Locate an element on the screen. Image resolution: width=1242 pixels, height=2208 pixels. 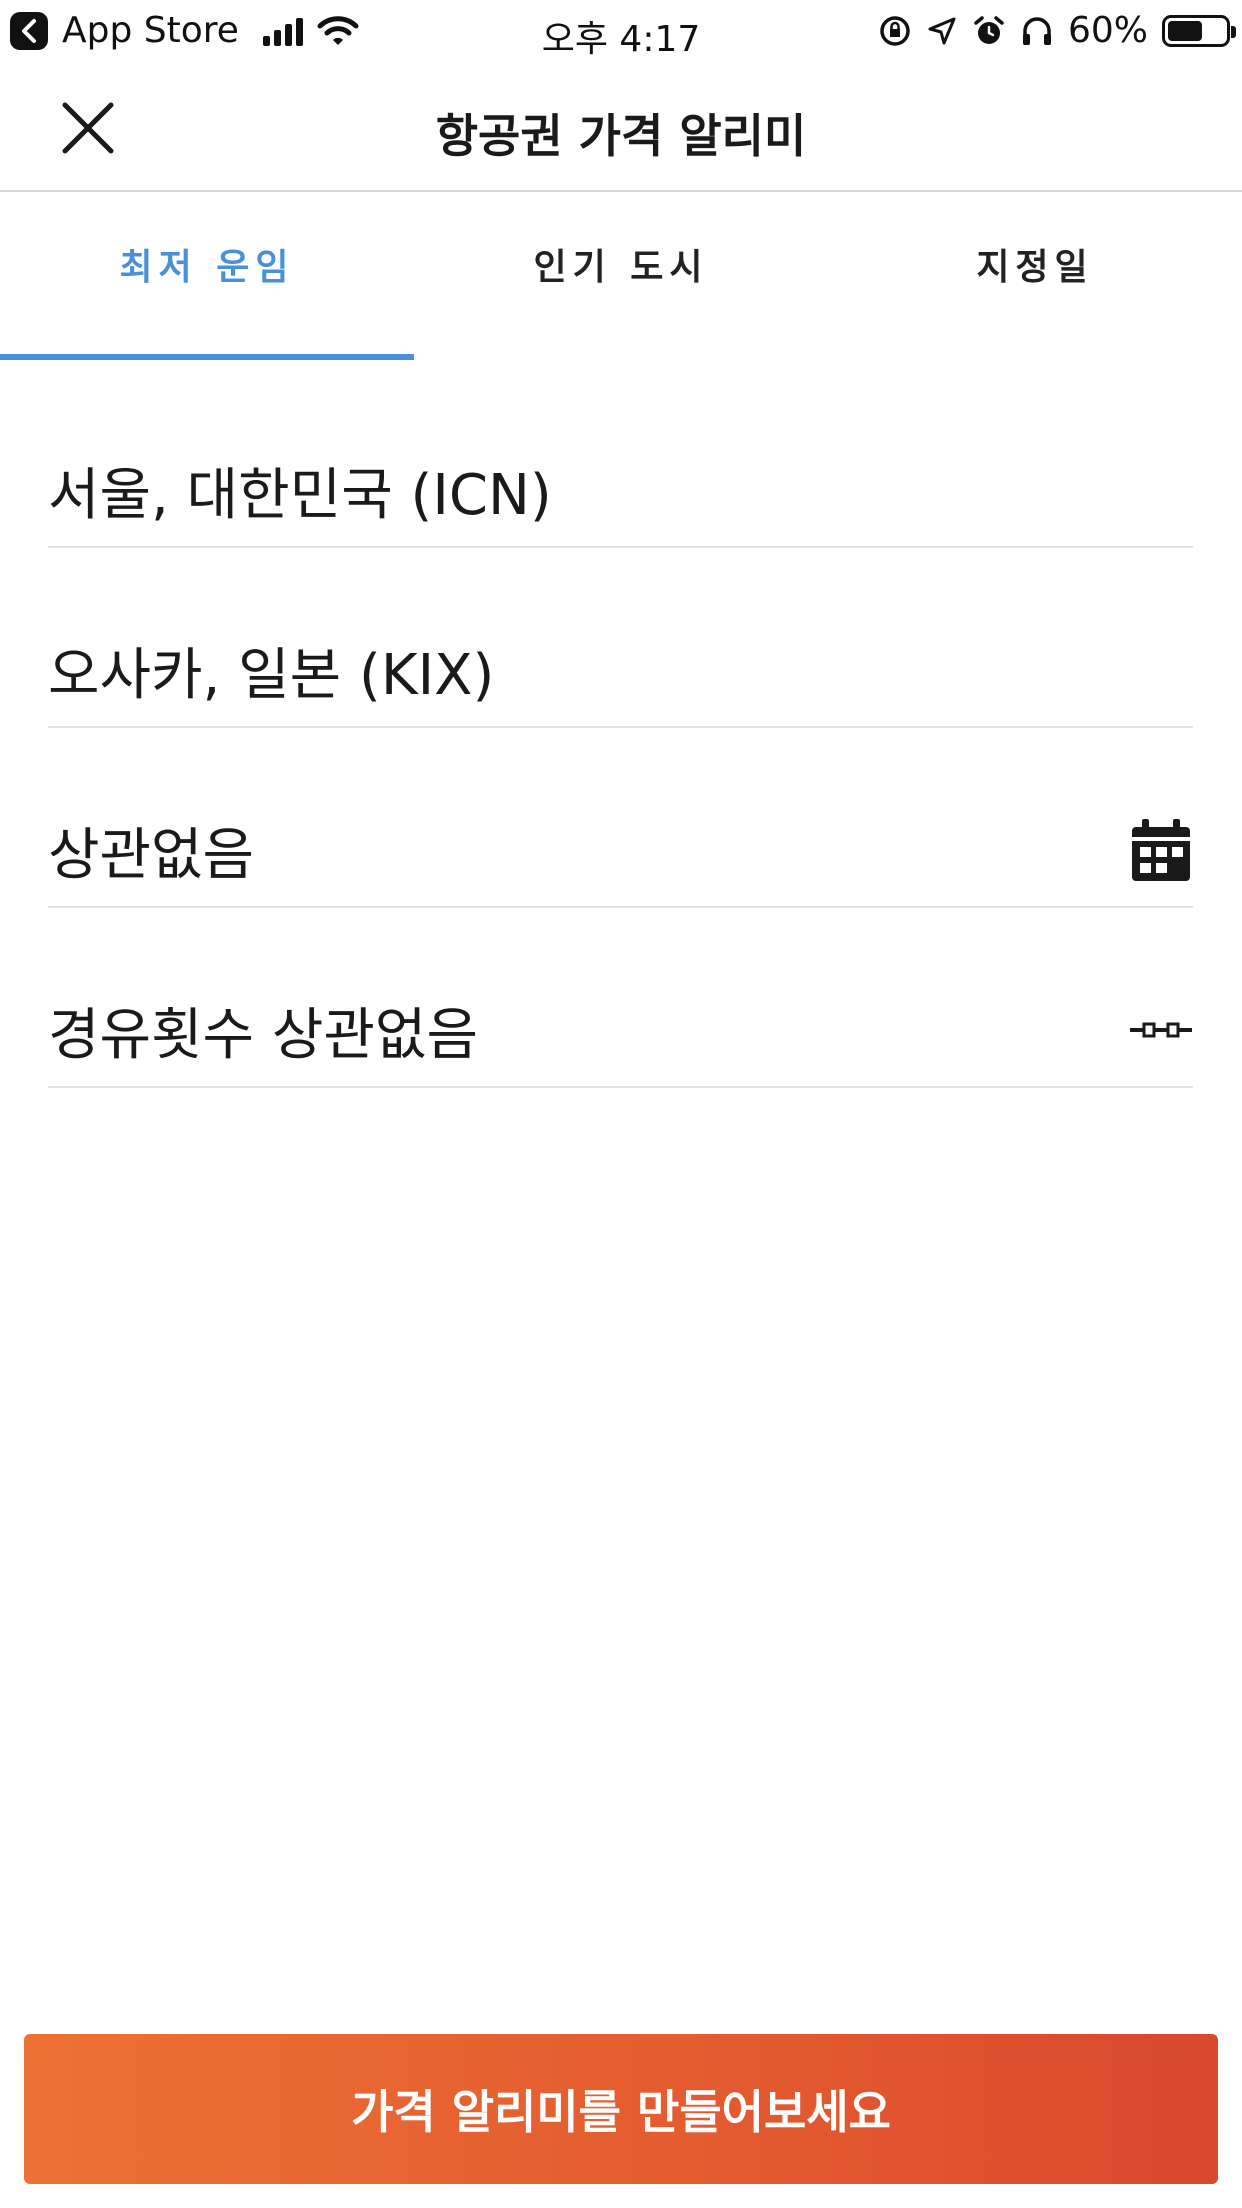
headphones-icon is located at coordinates (1036, 30).